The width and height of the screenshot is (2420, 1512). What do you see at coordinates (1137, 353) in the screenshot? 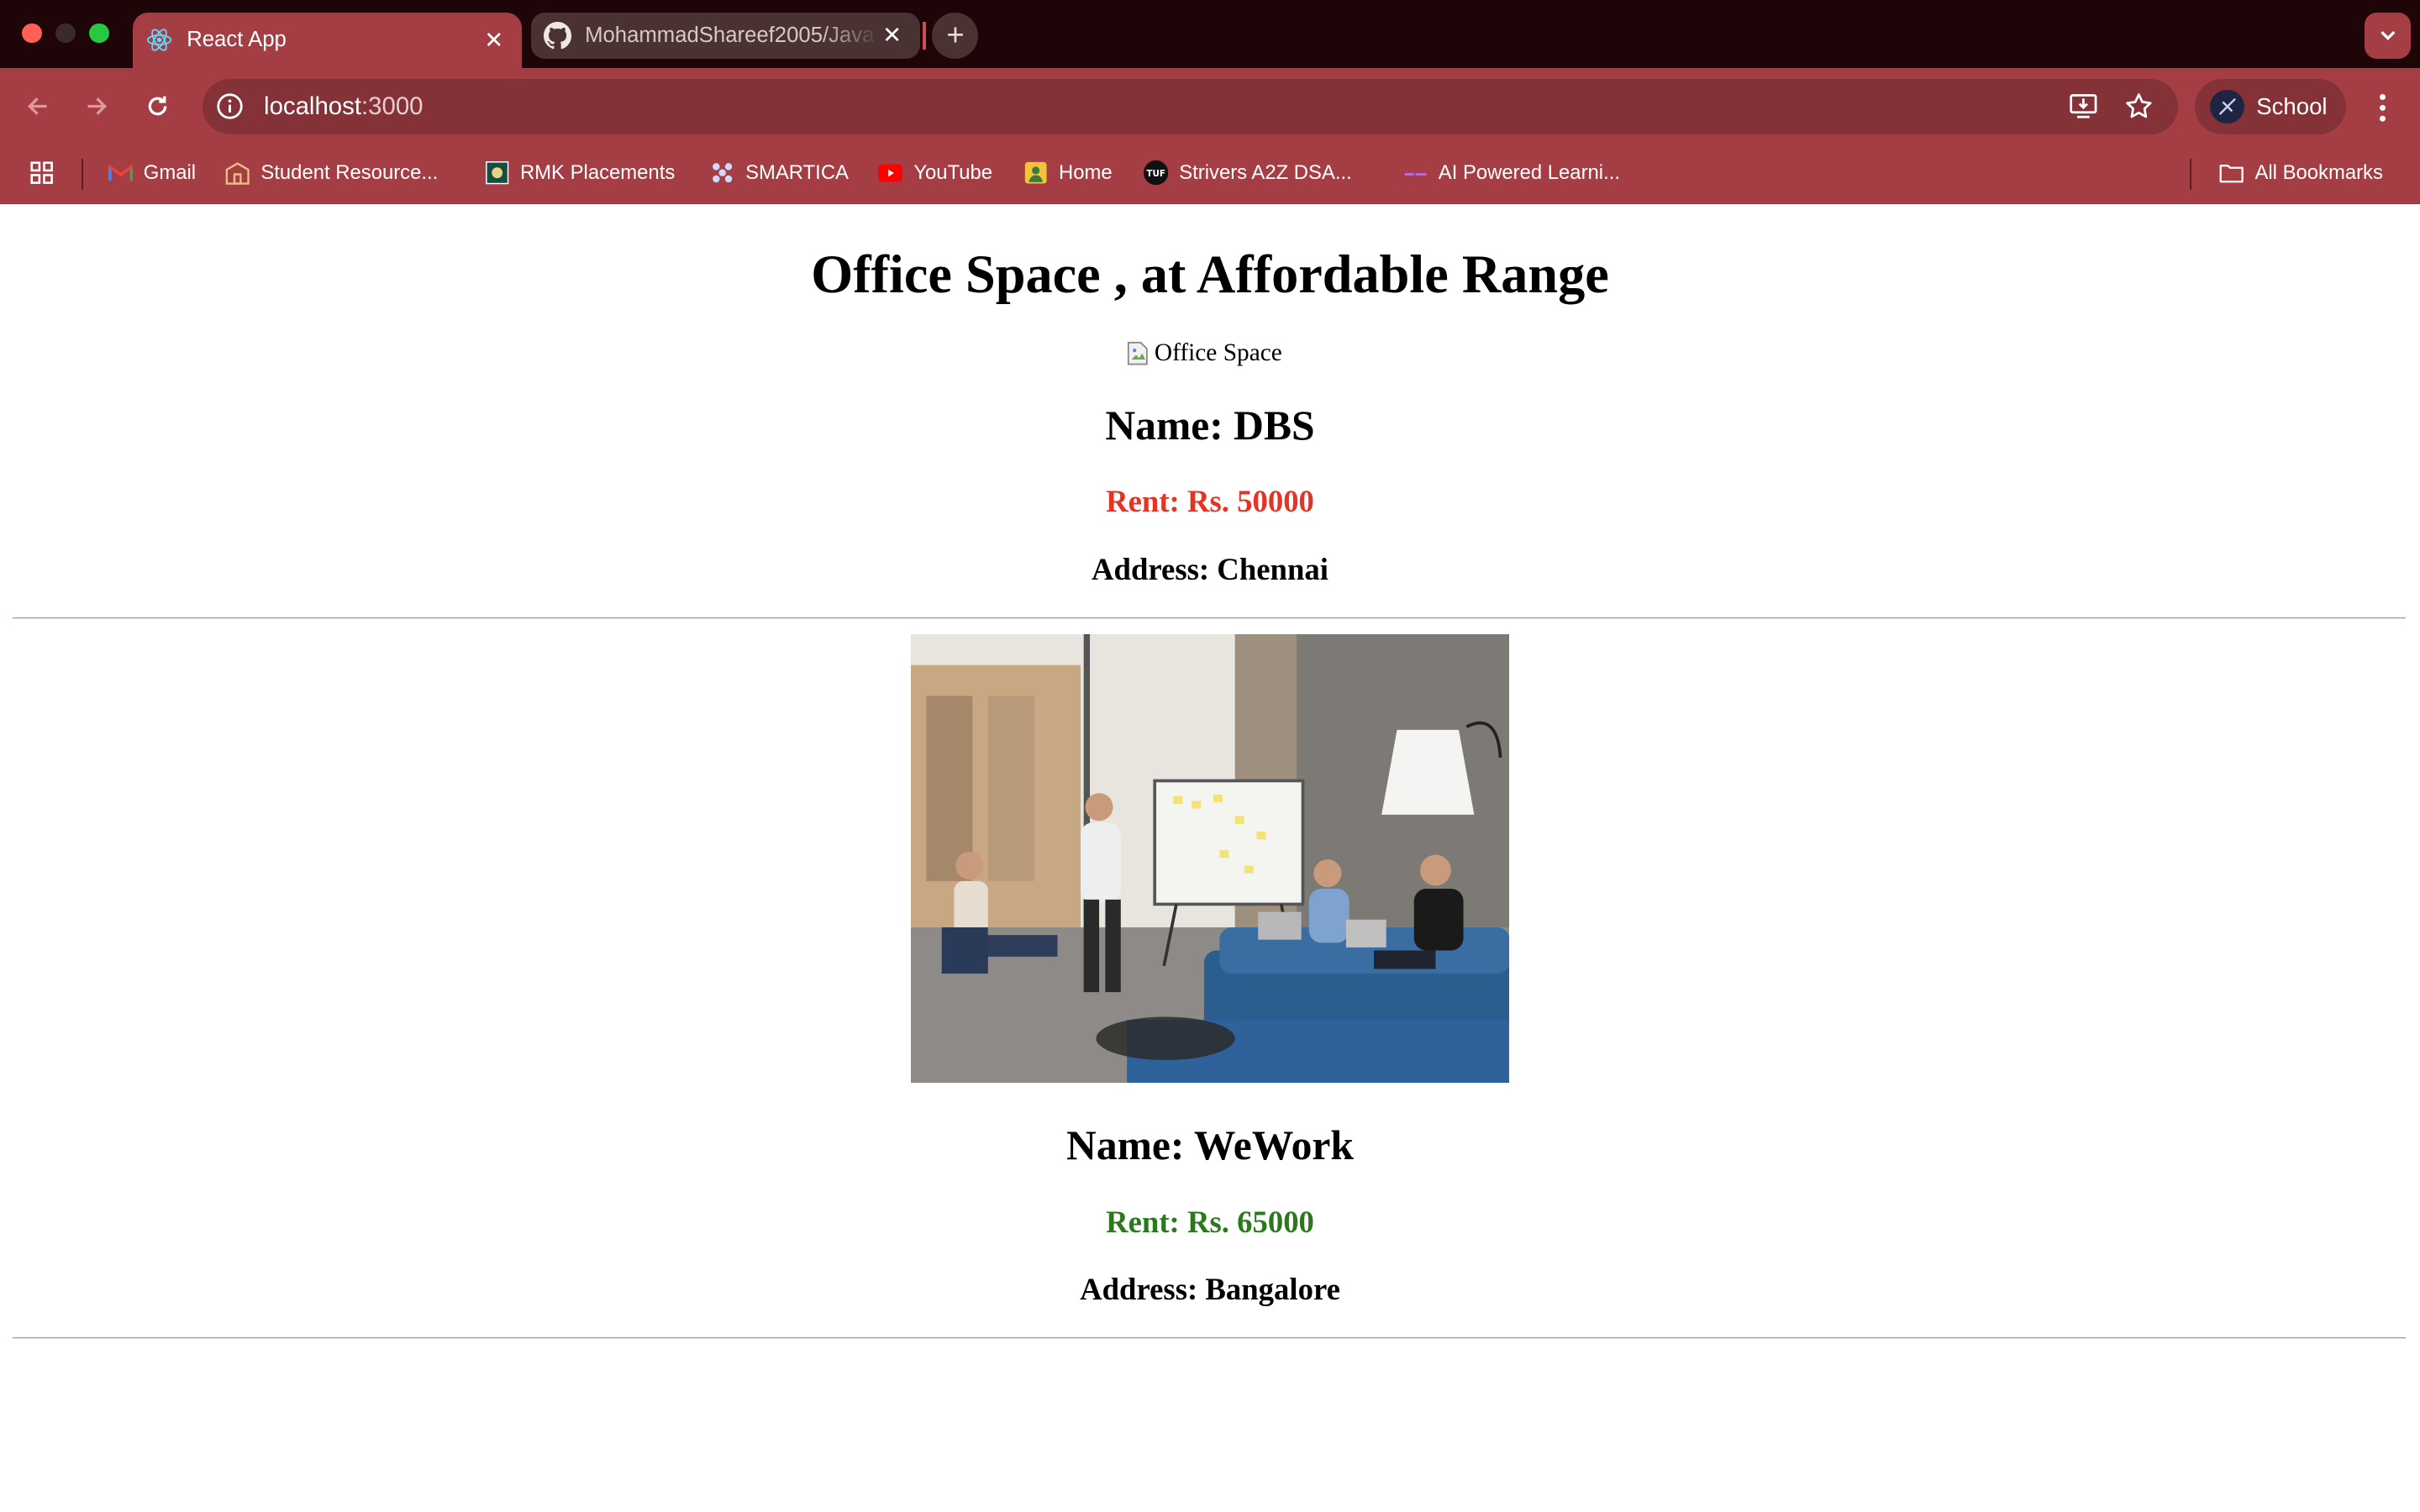
I see `broken-image-icon` at bounding box center [1137, 353].